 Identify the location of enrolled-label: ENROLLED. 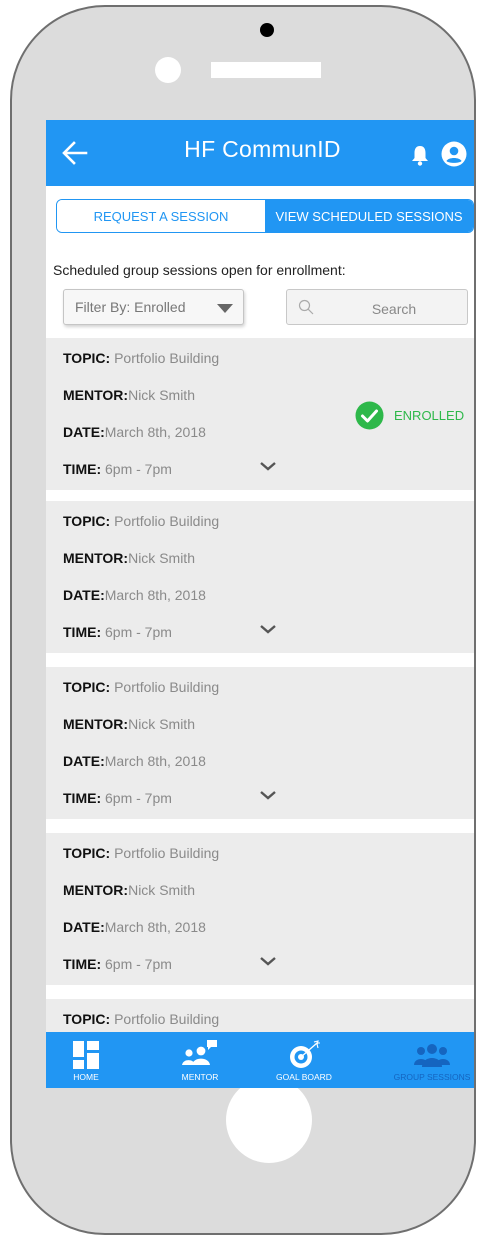
(429, 415).